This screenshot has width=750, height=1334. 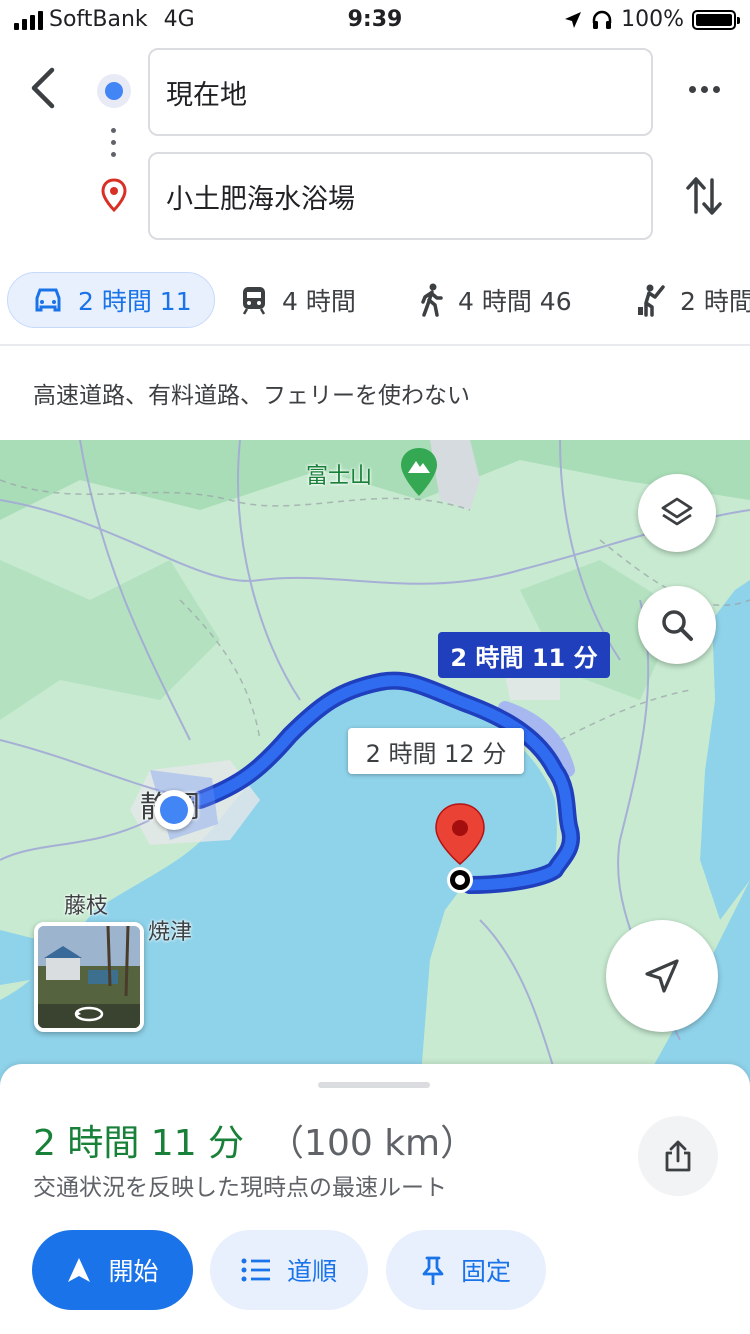 What do you see at coordinates (375, 20) in the screenshot?
I see `status-bar: SoftBank 4G 9:39 100%` at bounding box center [375, 20].